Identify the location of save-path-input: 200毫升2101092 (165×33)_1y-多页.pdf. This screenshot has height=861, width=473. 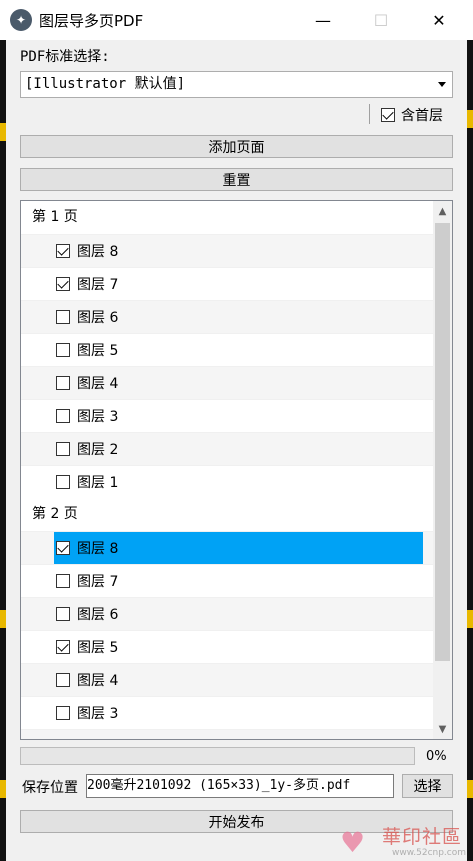
(240, 786).